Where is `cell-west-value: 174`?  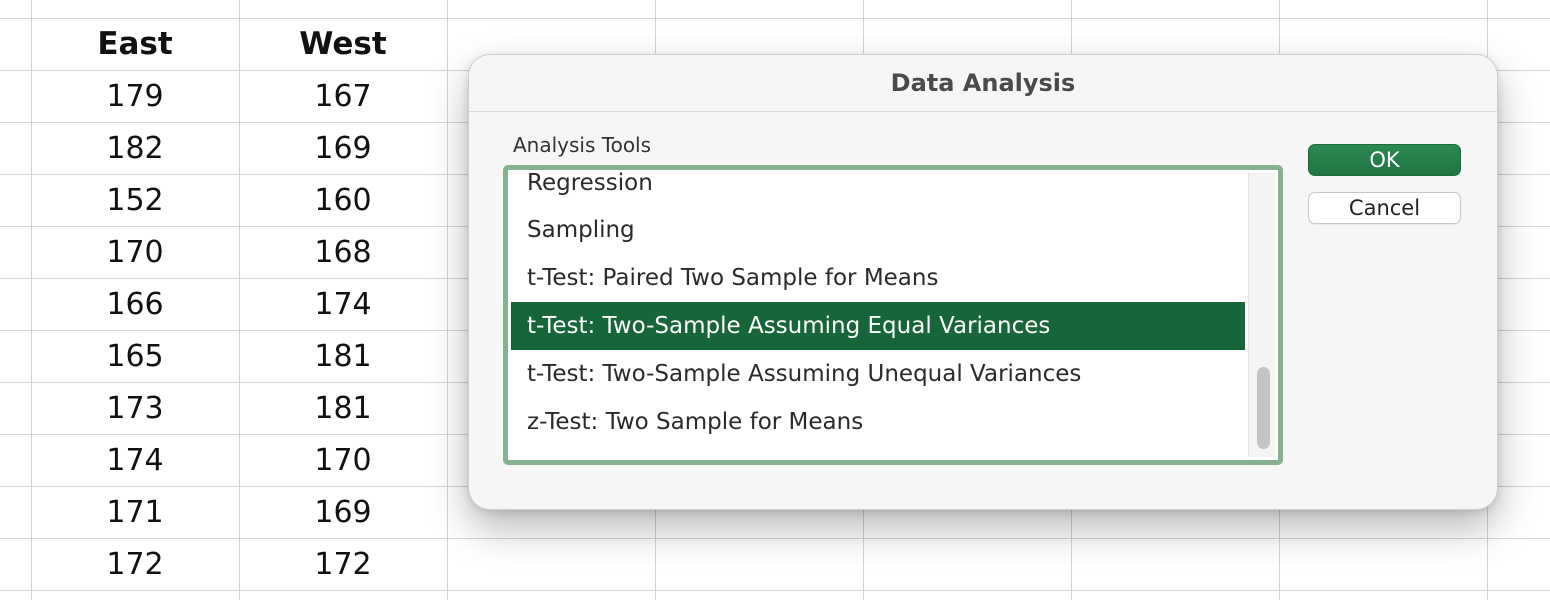
cell-west-value: 174 is located at coordinates (343, 304).